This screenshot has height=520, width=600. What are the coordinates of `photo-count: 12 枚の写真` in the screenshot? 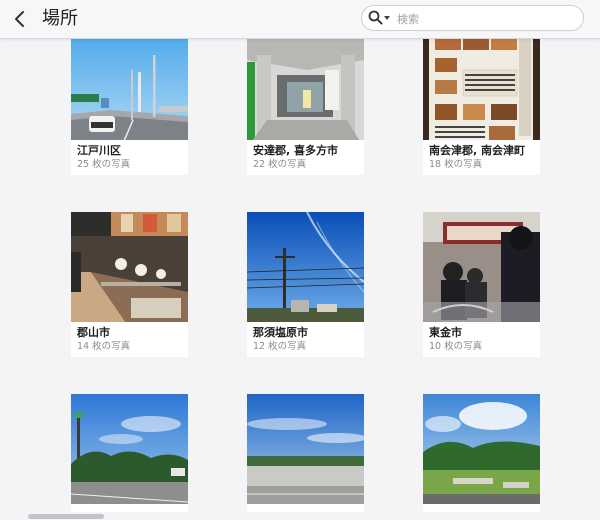 It's located at (280, 346).